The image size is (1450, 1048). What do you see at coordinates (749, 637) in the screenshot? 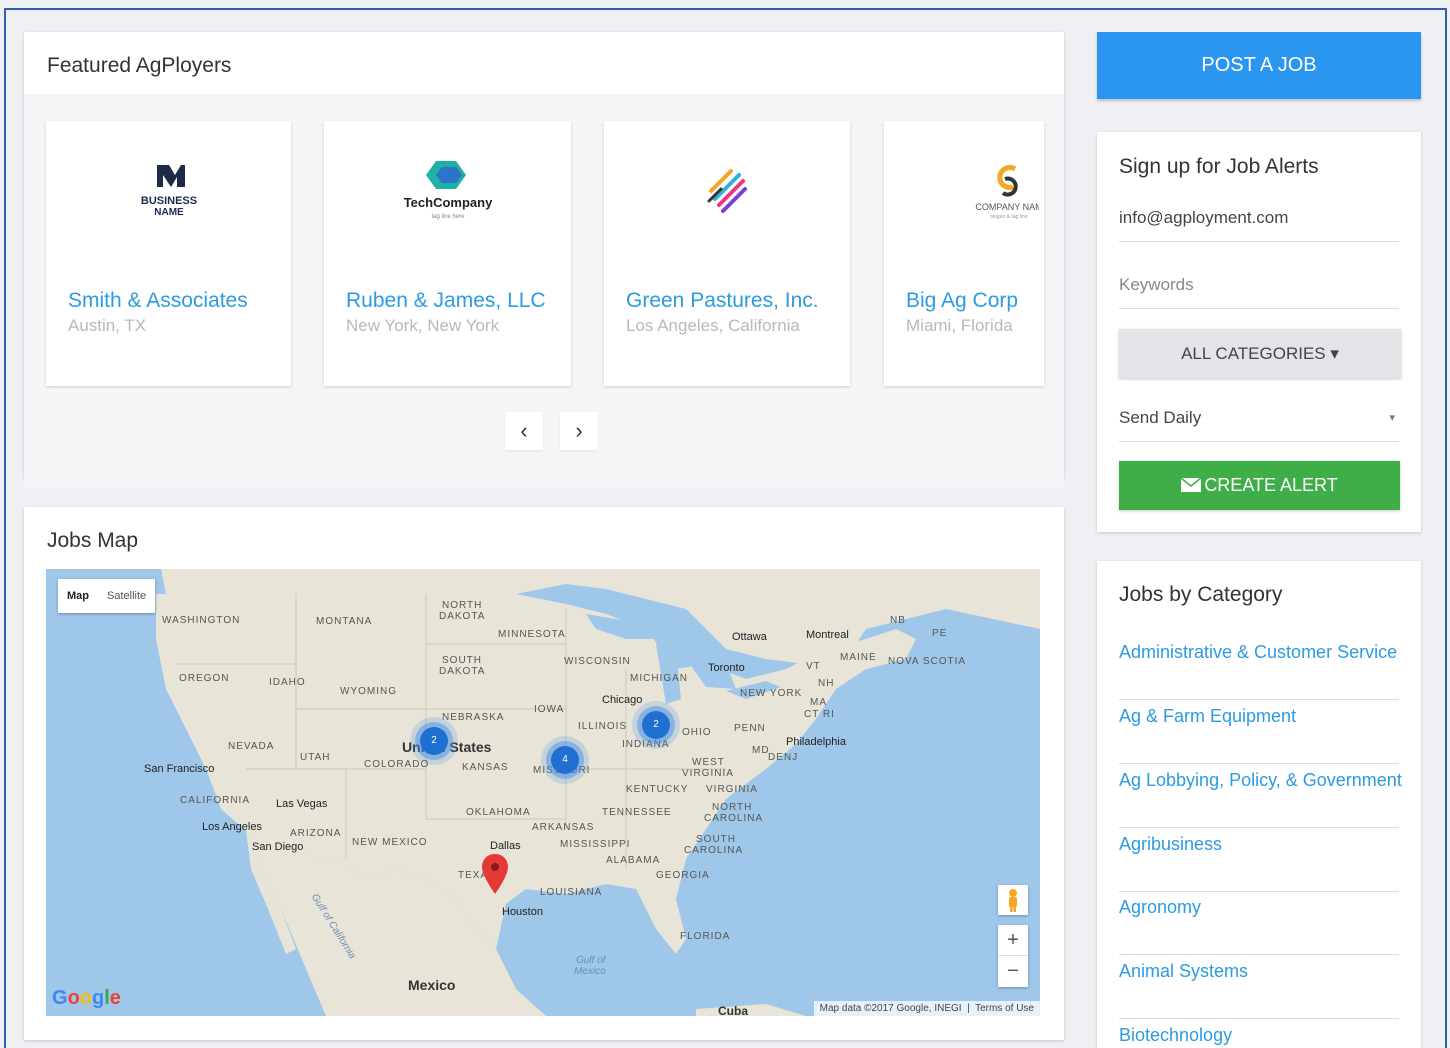
I see `map-city: Ottawa` at bounding box center [749, 637].